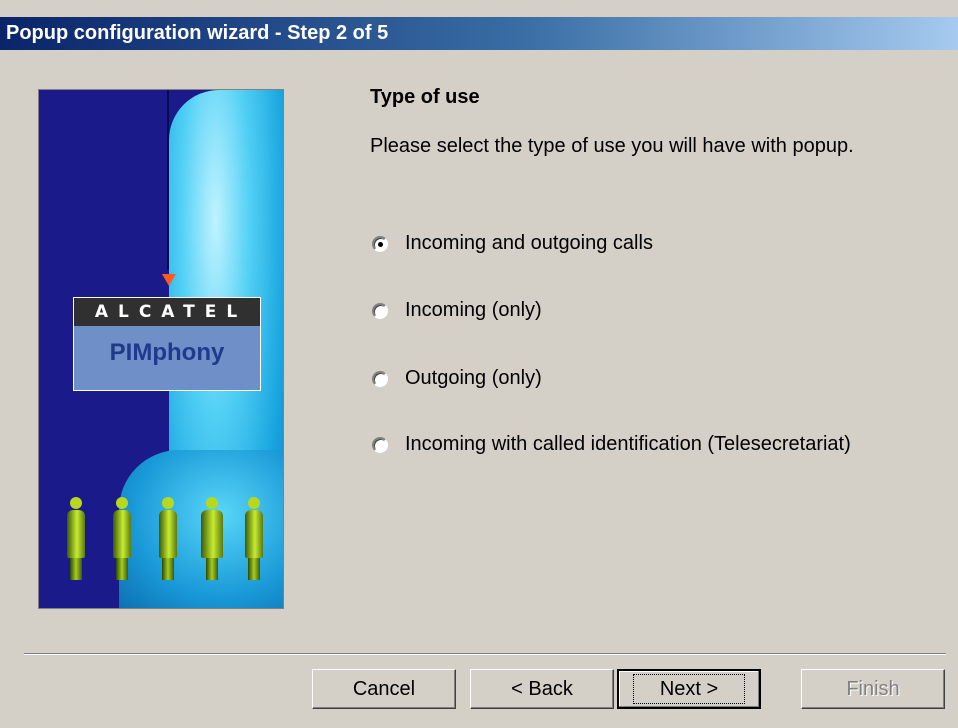  Describe the element at coordinates (197, 33) in the screenshot. I see `window-title: Popup configuration wizard - Step 2 of 5` at that location.